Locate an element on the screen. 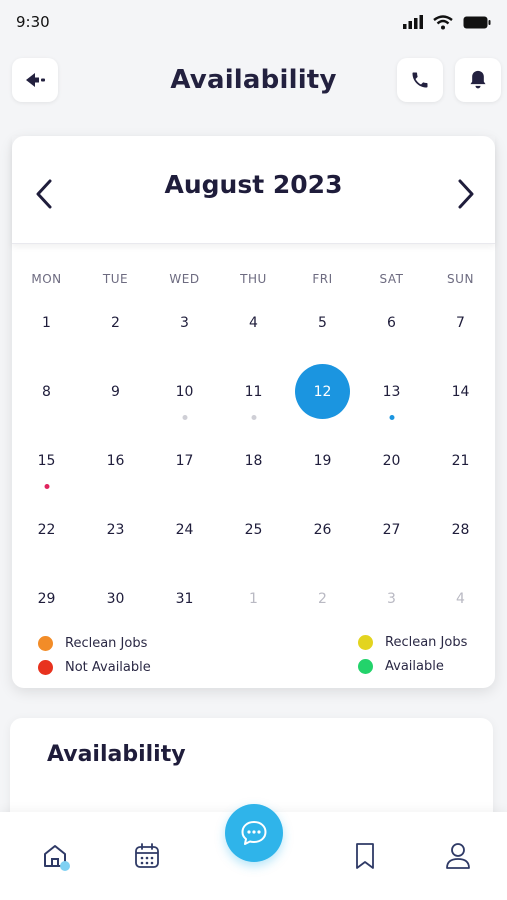 The height and width of the screenshot is (900, 507). day-cell: 23 is located at coordinates (115, 529).